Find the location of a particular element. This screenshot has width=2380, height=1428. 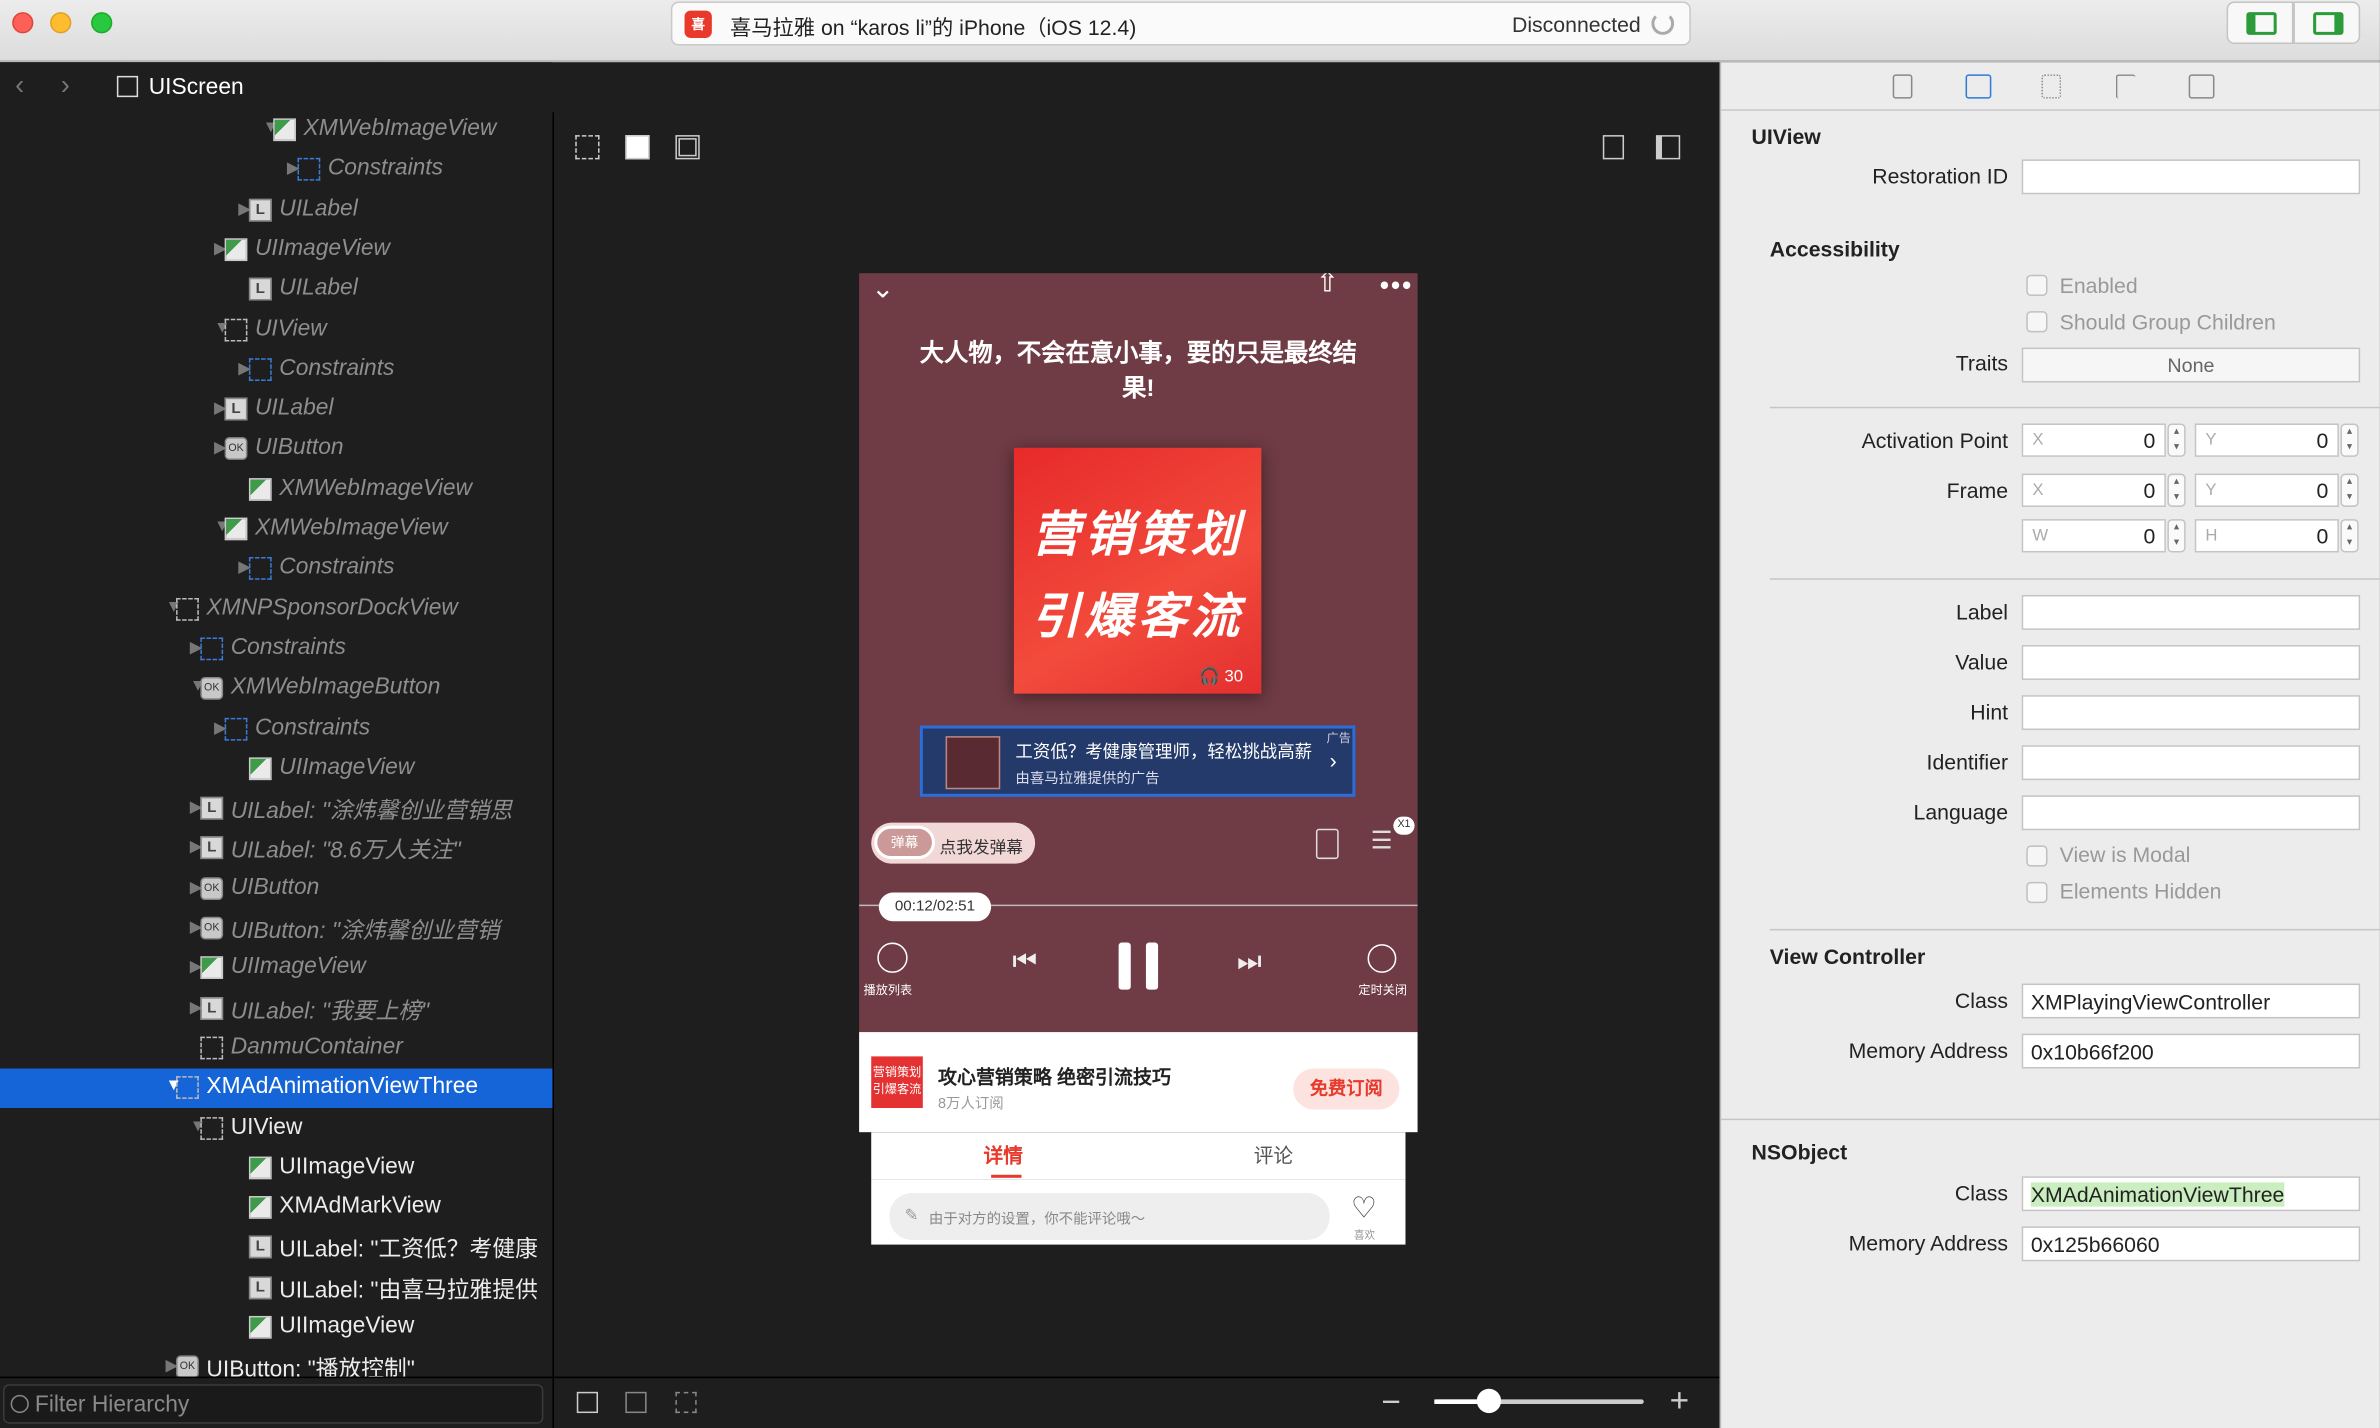

toggle-navigator-button is located at coordinates (2260, 23).